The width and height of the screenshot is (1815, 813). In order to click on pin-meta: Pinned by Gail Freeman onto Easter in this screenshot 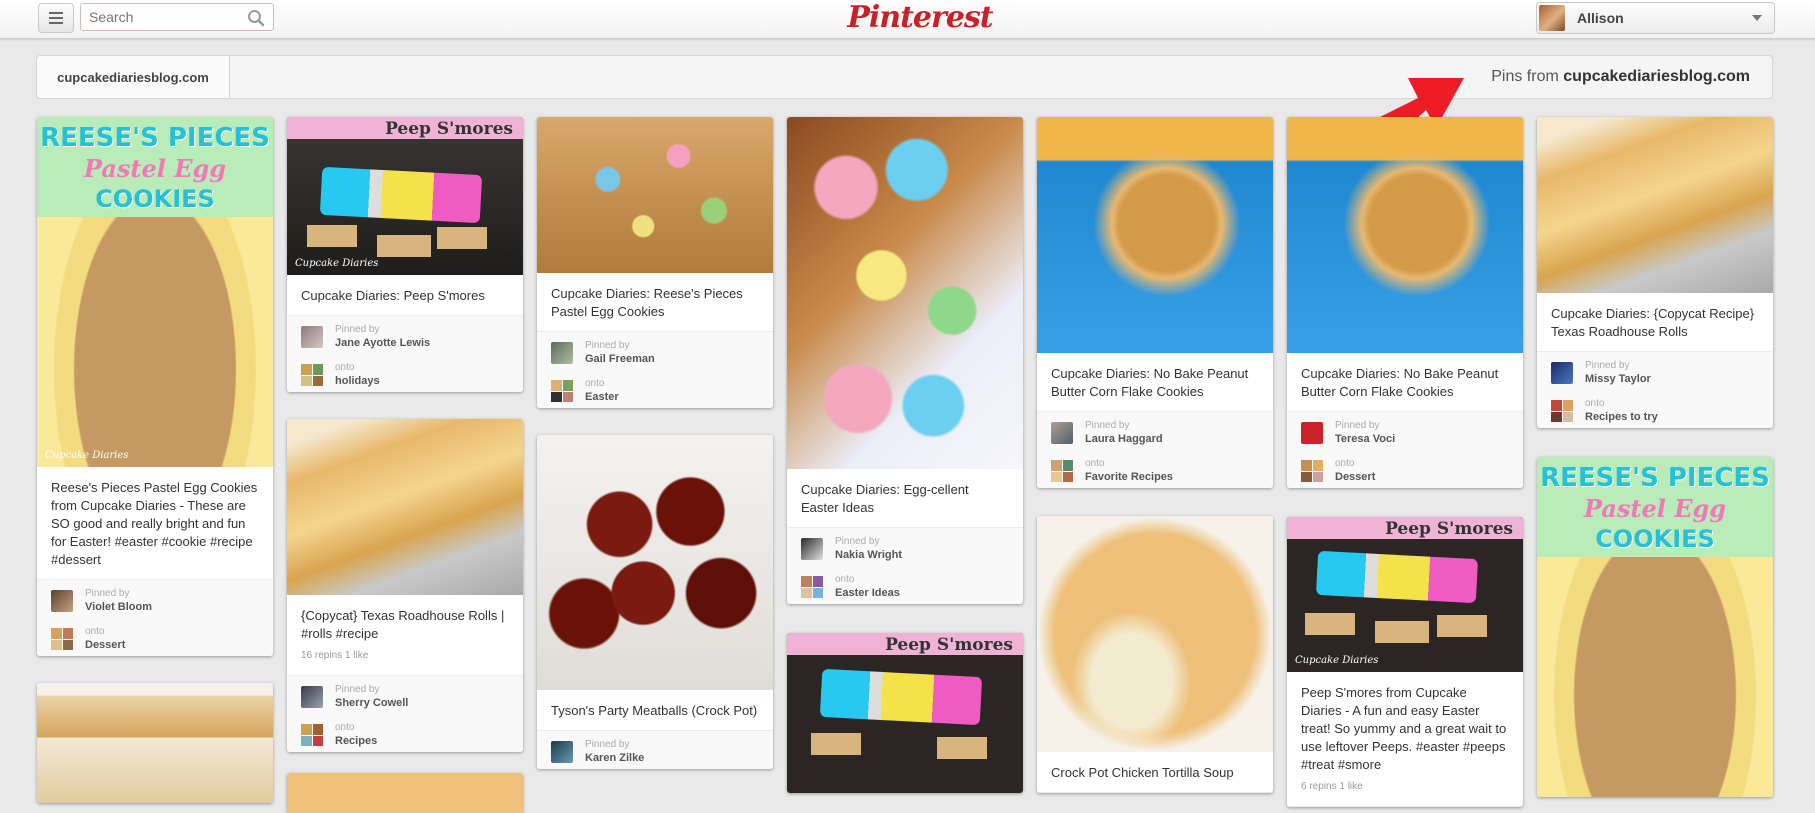, I will do `click(655, 370)`.